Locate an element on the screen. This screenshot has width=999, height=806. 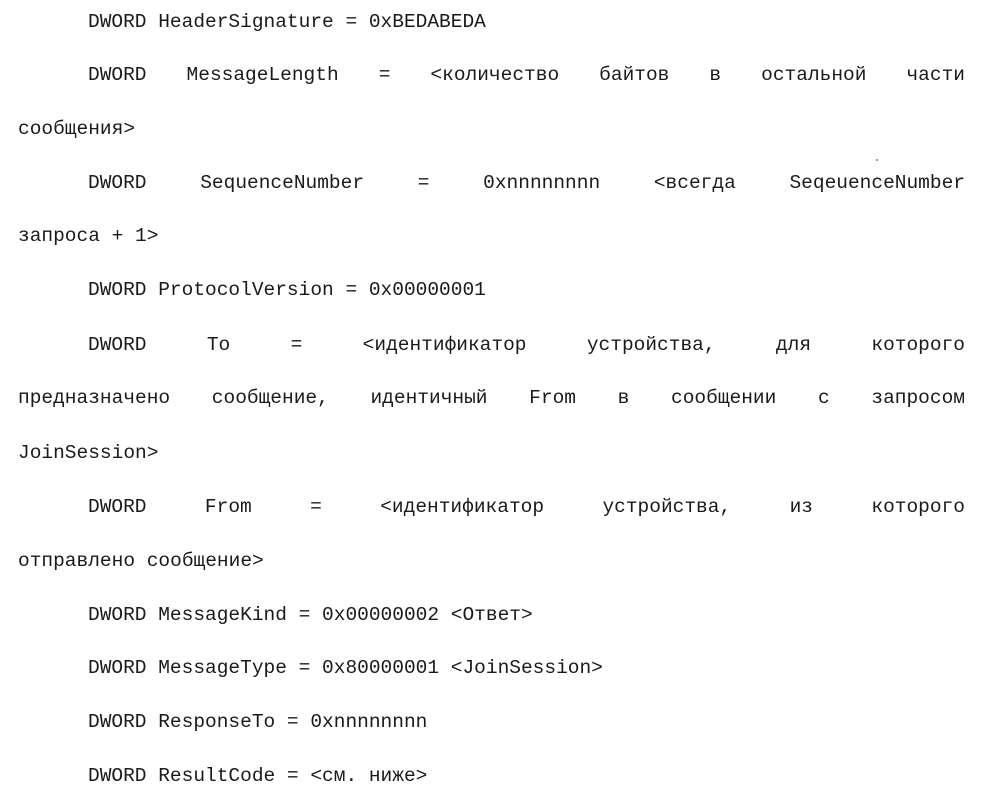
field-message-kind: DWORD MessageKind = 0x00000002 <Ответ> is located at coordinates (310, 615).